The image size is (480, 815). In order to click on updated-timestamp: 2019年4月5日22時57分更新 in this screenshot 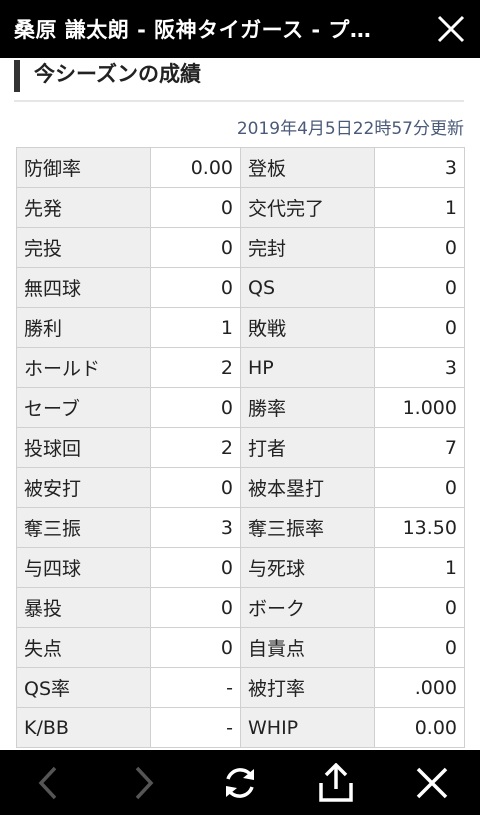, I will do `click(350, 129)`.